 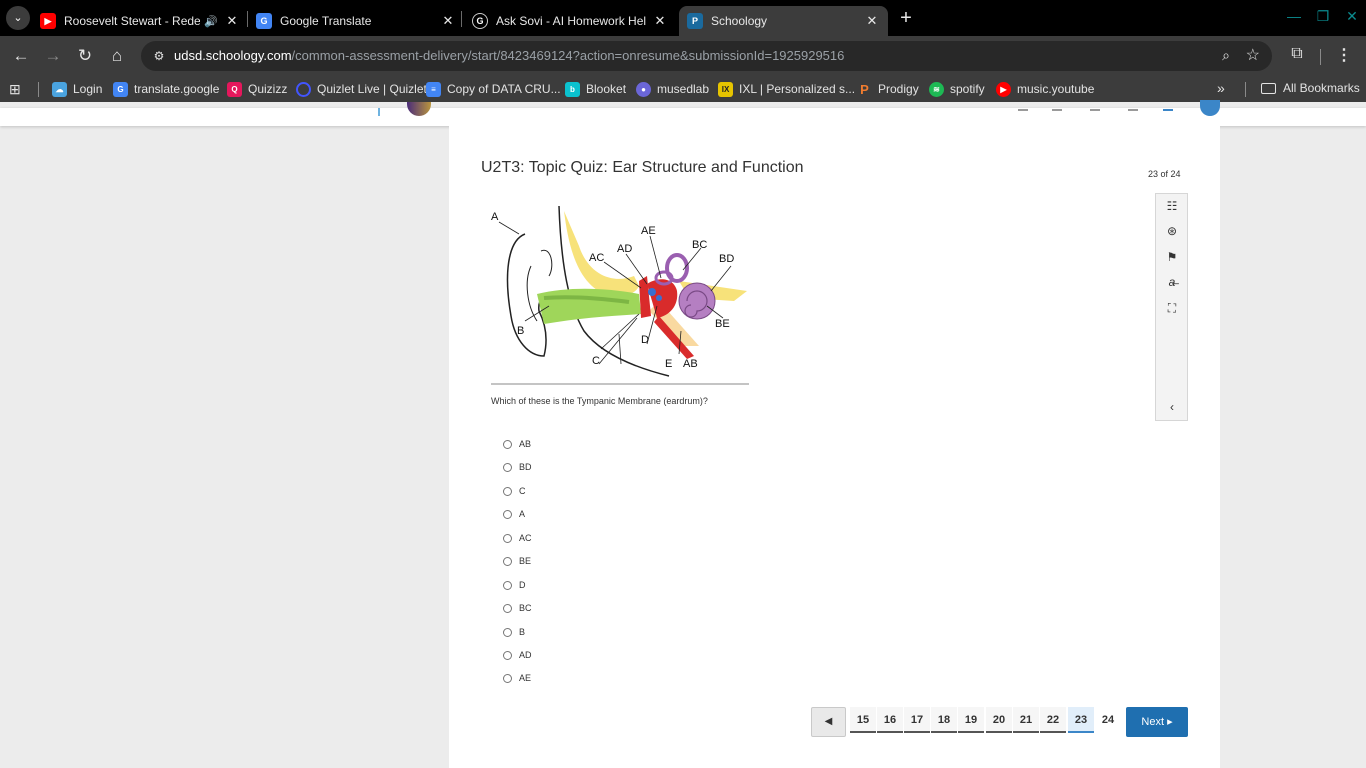 I want to click on previous-button: ◀, so click(x=828, y=722).